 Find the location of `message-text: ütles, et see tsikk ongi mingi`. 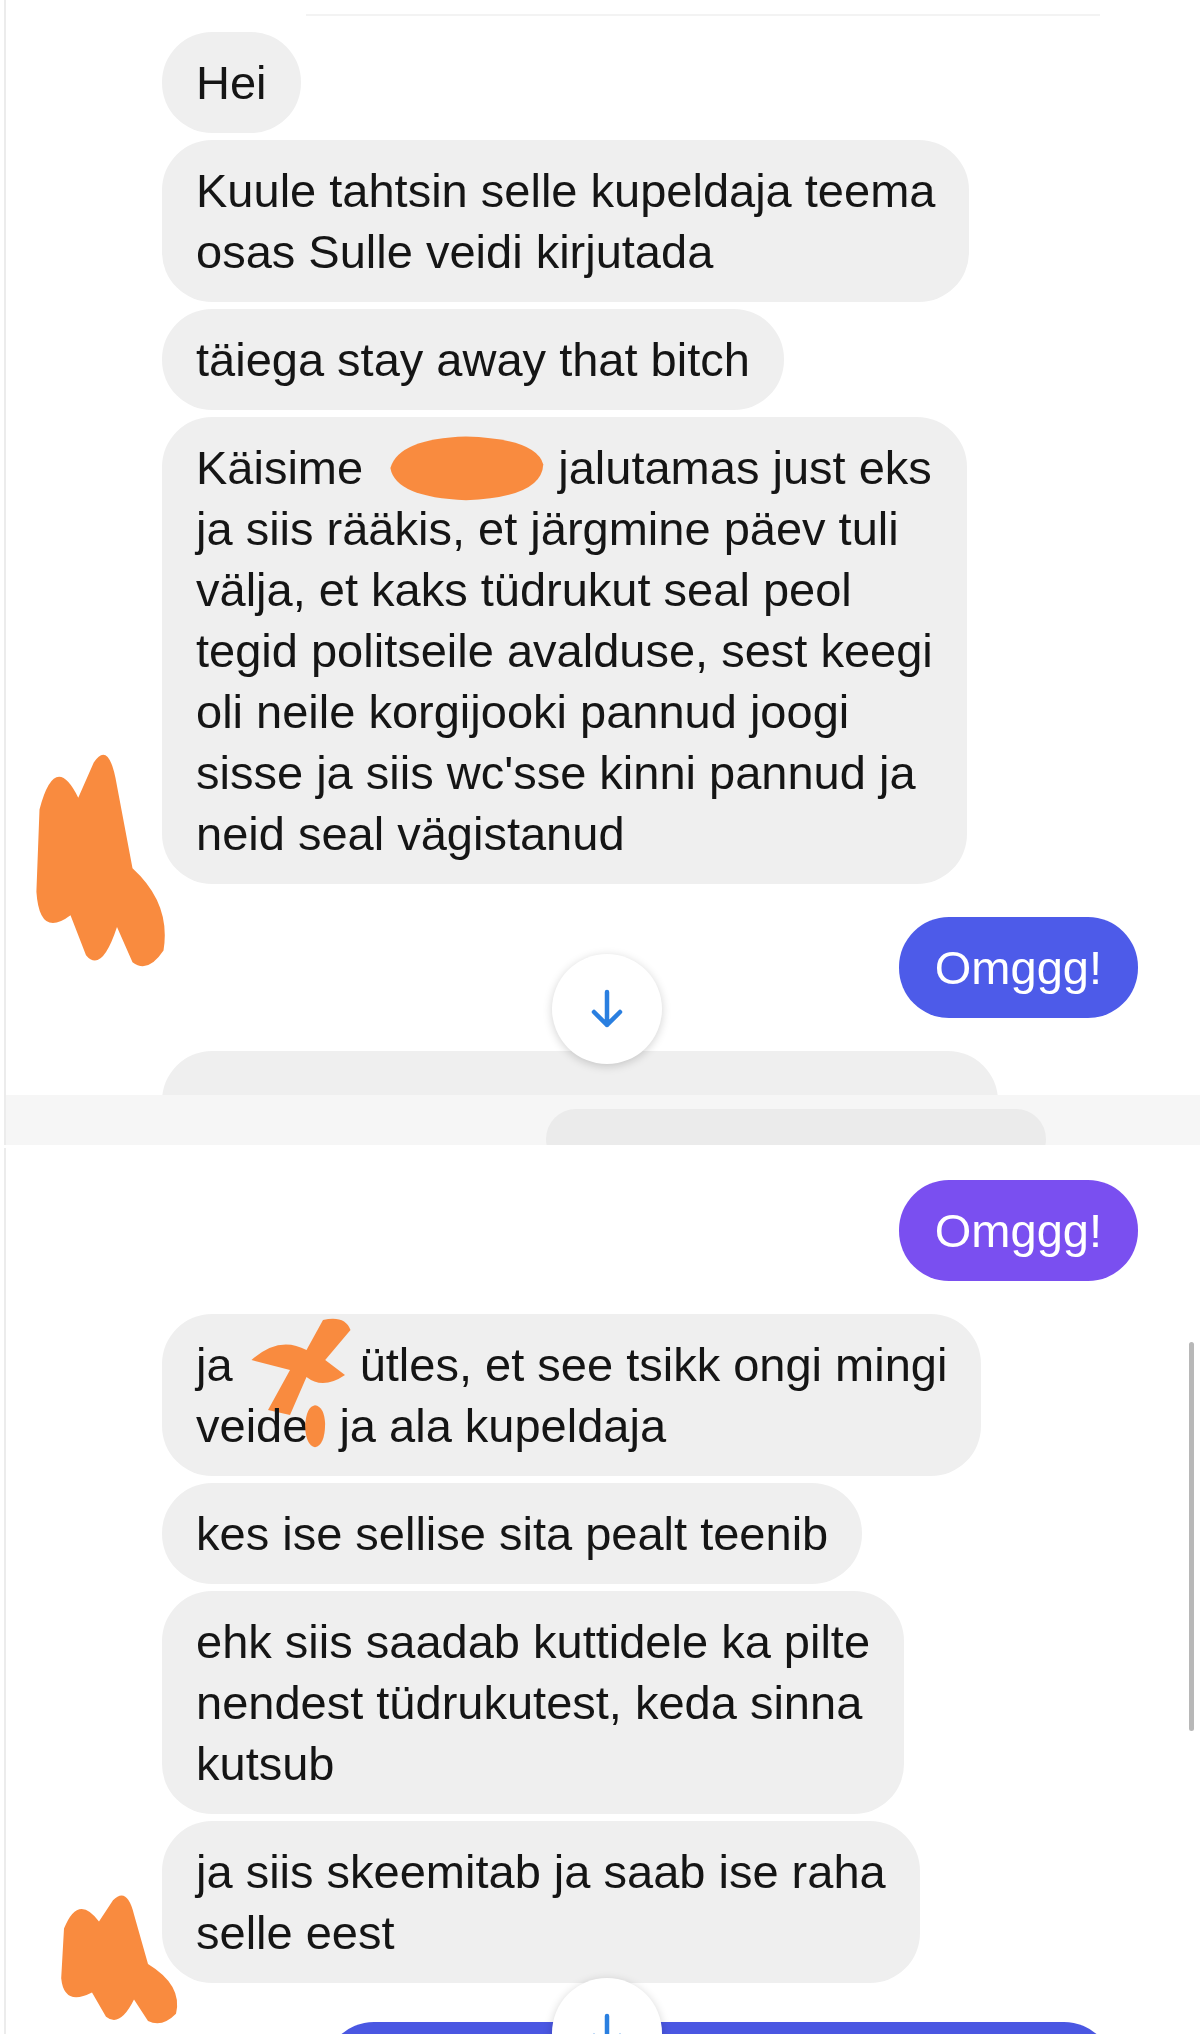

message-text: ütles, et see tsikk ongi mingi is located at coordinates (653, 1365).